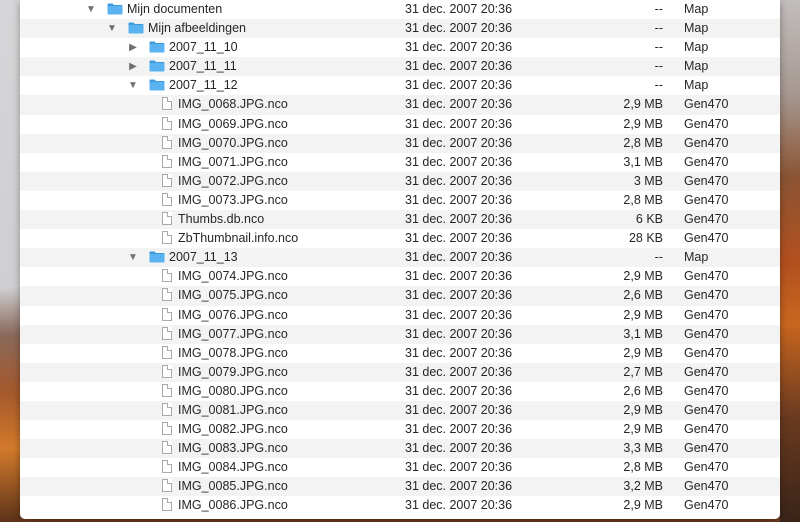 The width and height of the screenshot is (800, 522). I want to click on folder-row: ▼ 2007_11_13 31 dec. 2007 20:36 -- Map, so click(400, 258).